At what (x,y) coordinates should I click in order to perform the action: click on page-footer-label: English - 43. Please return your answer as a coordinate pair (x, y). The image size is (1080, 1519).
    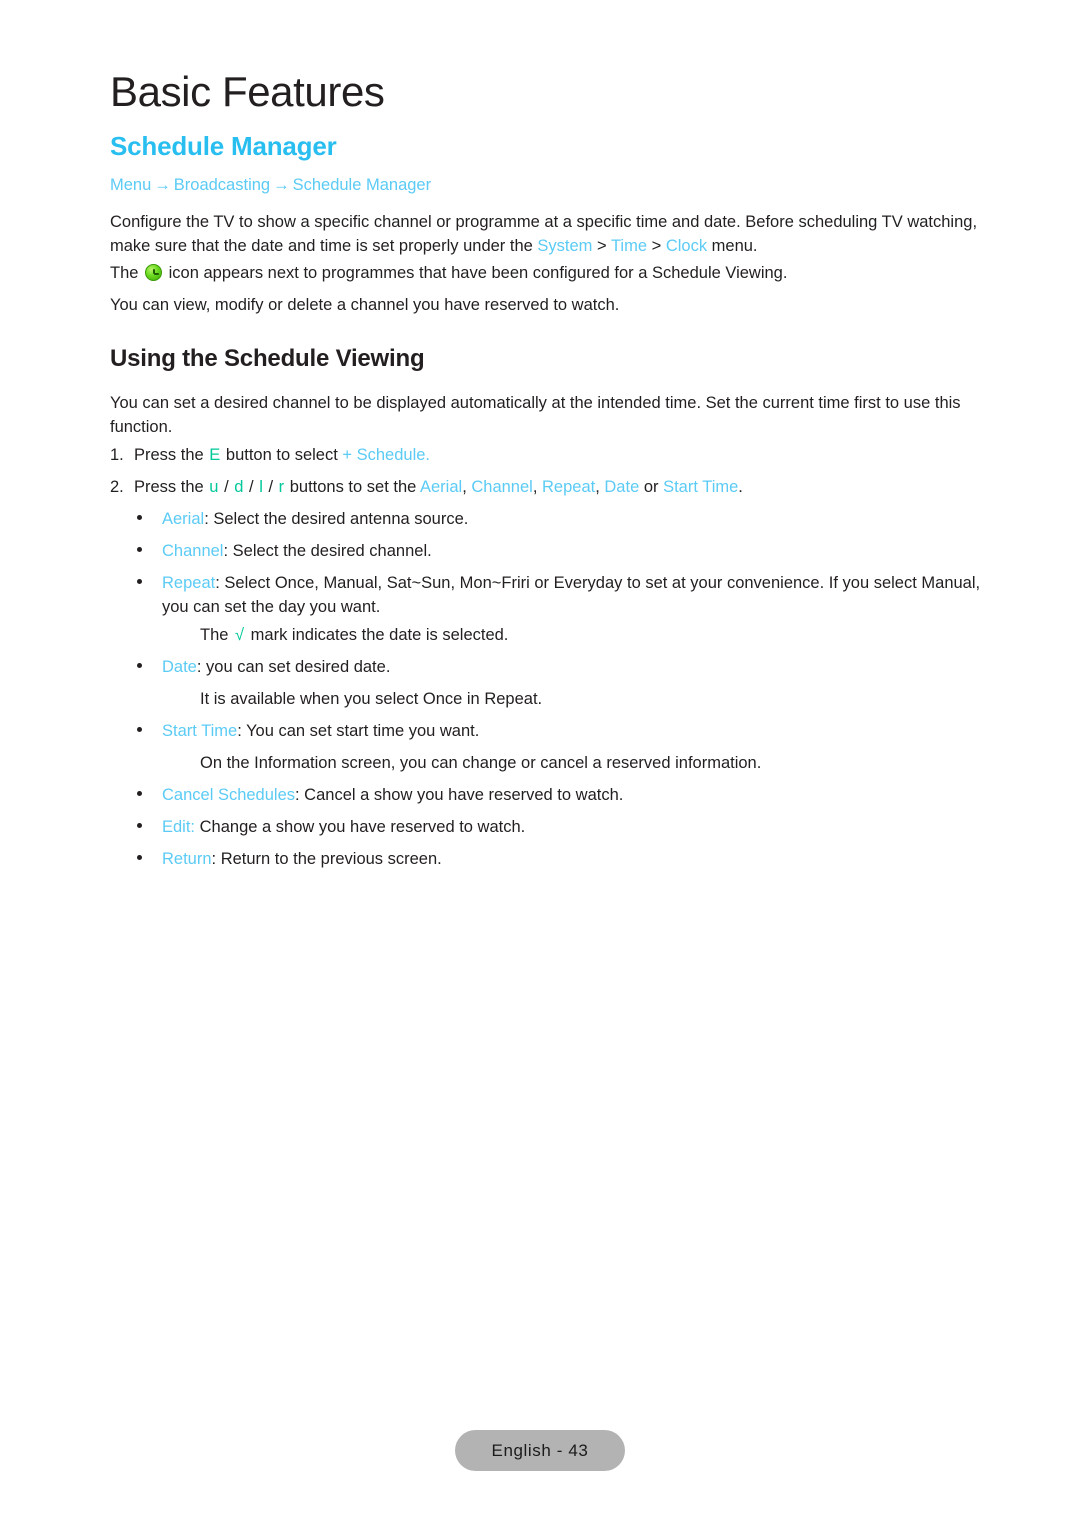
    Looking at the image, I should click on (540, 1450).